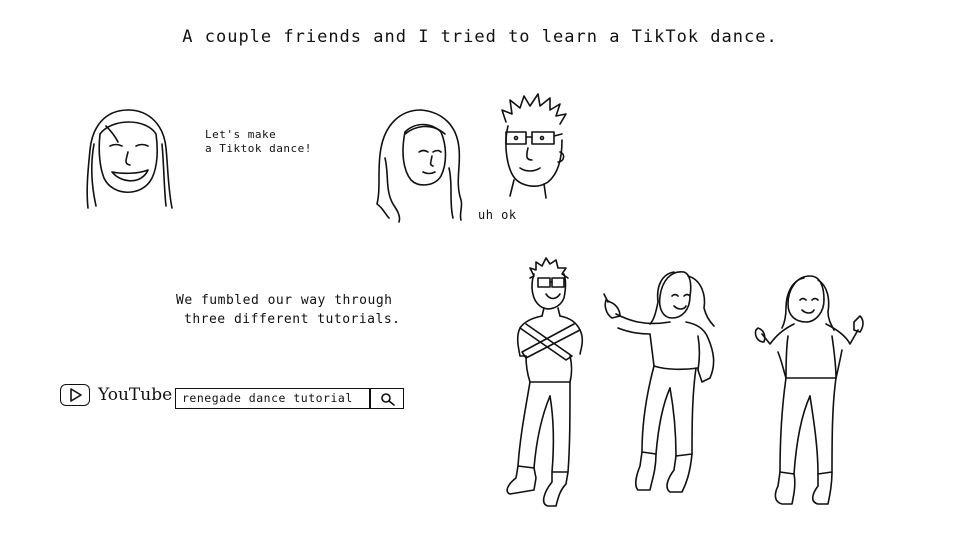  I want to click on caption-line-1: We fumbled our way through, so click(284, 300).